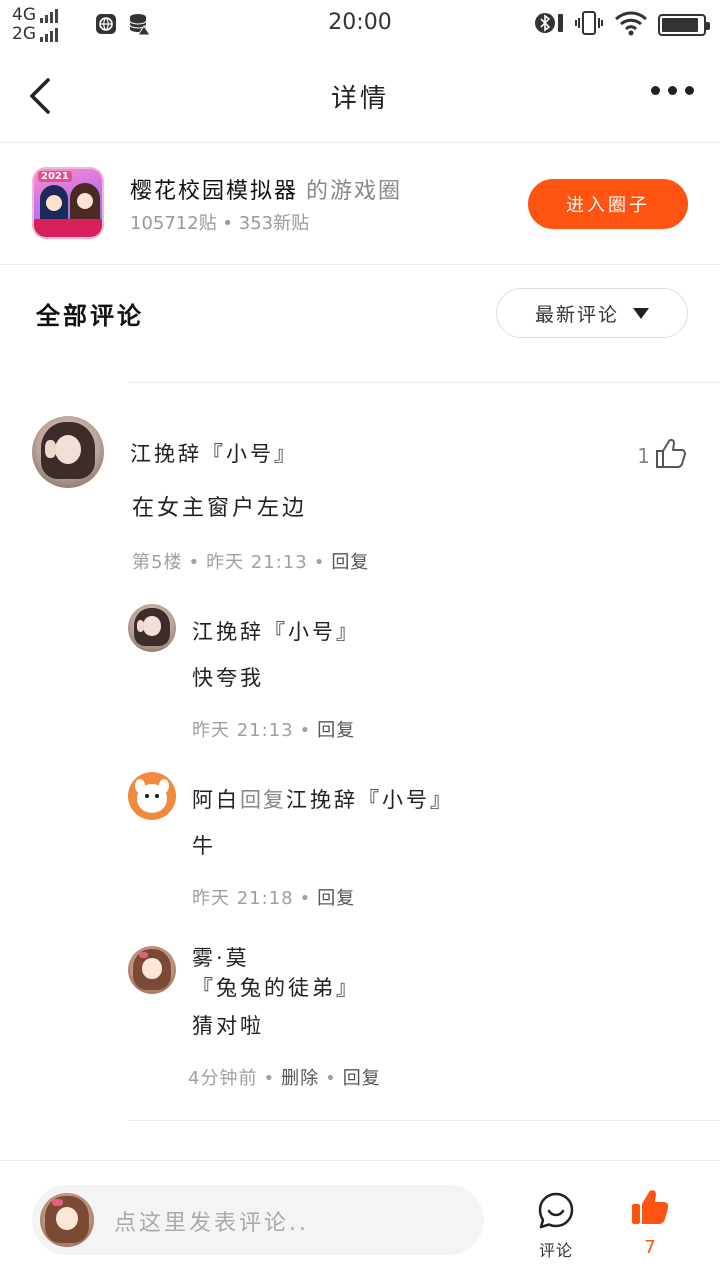 This screenshot has width=720, height=1280. I want to click on comment-button: 评论, so click(556, 1226).